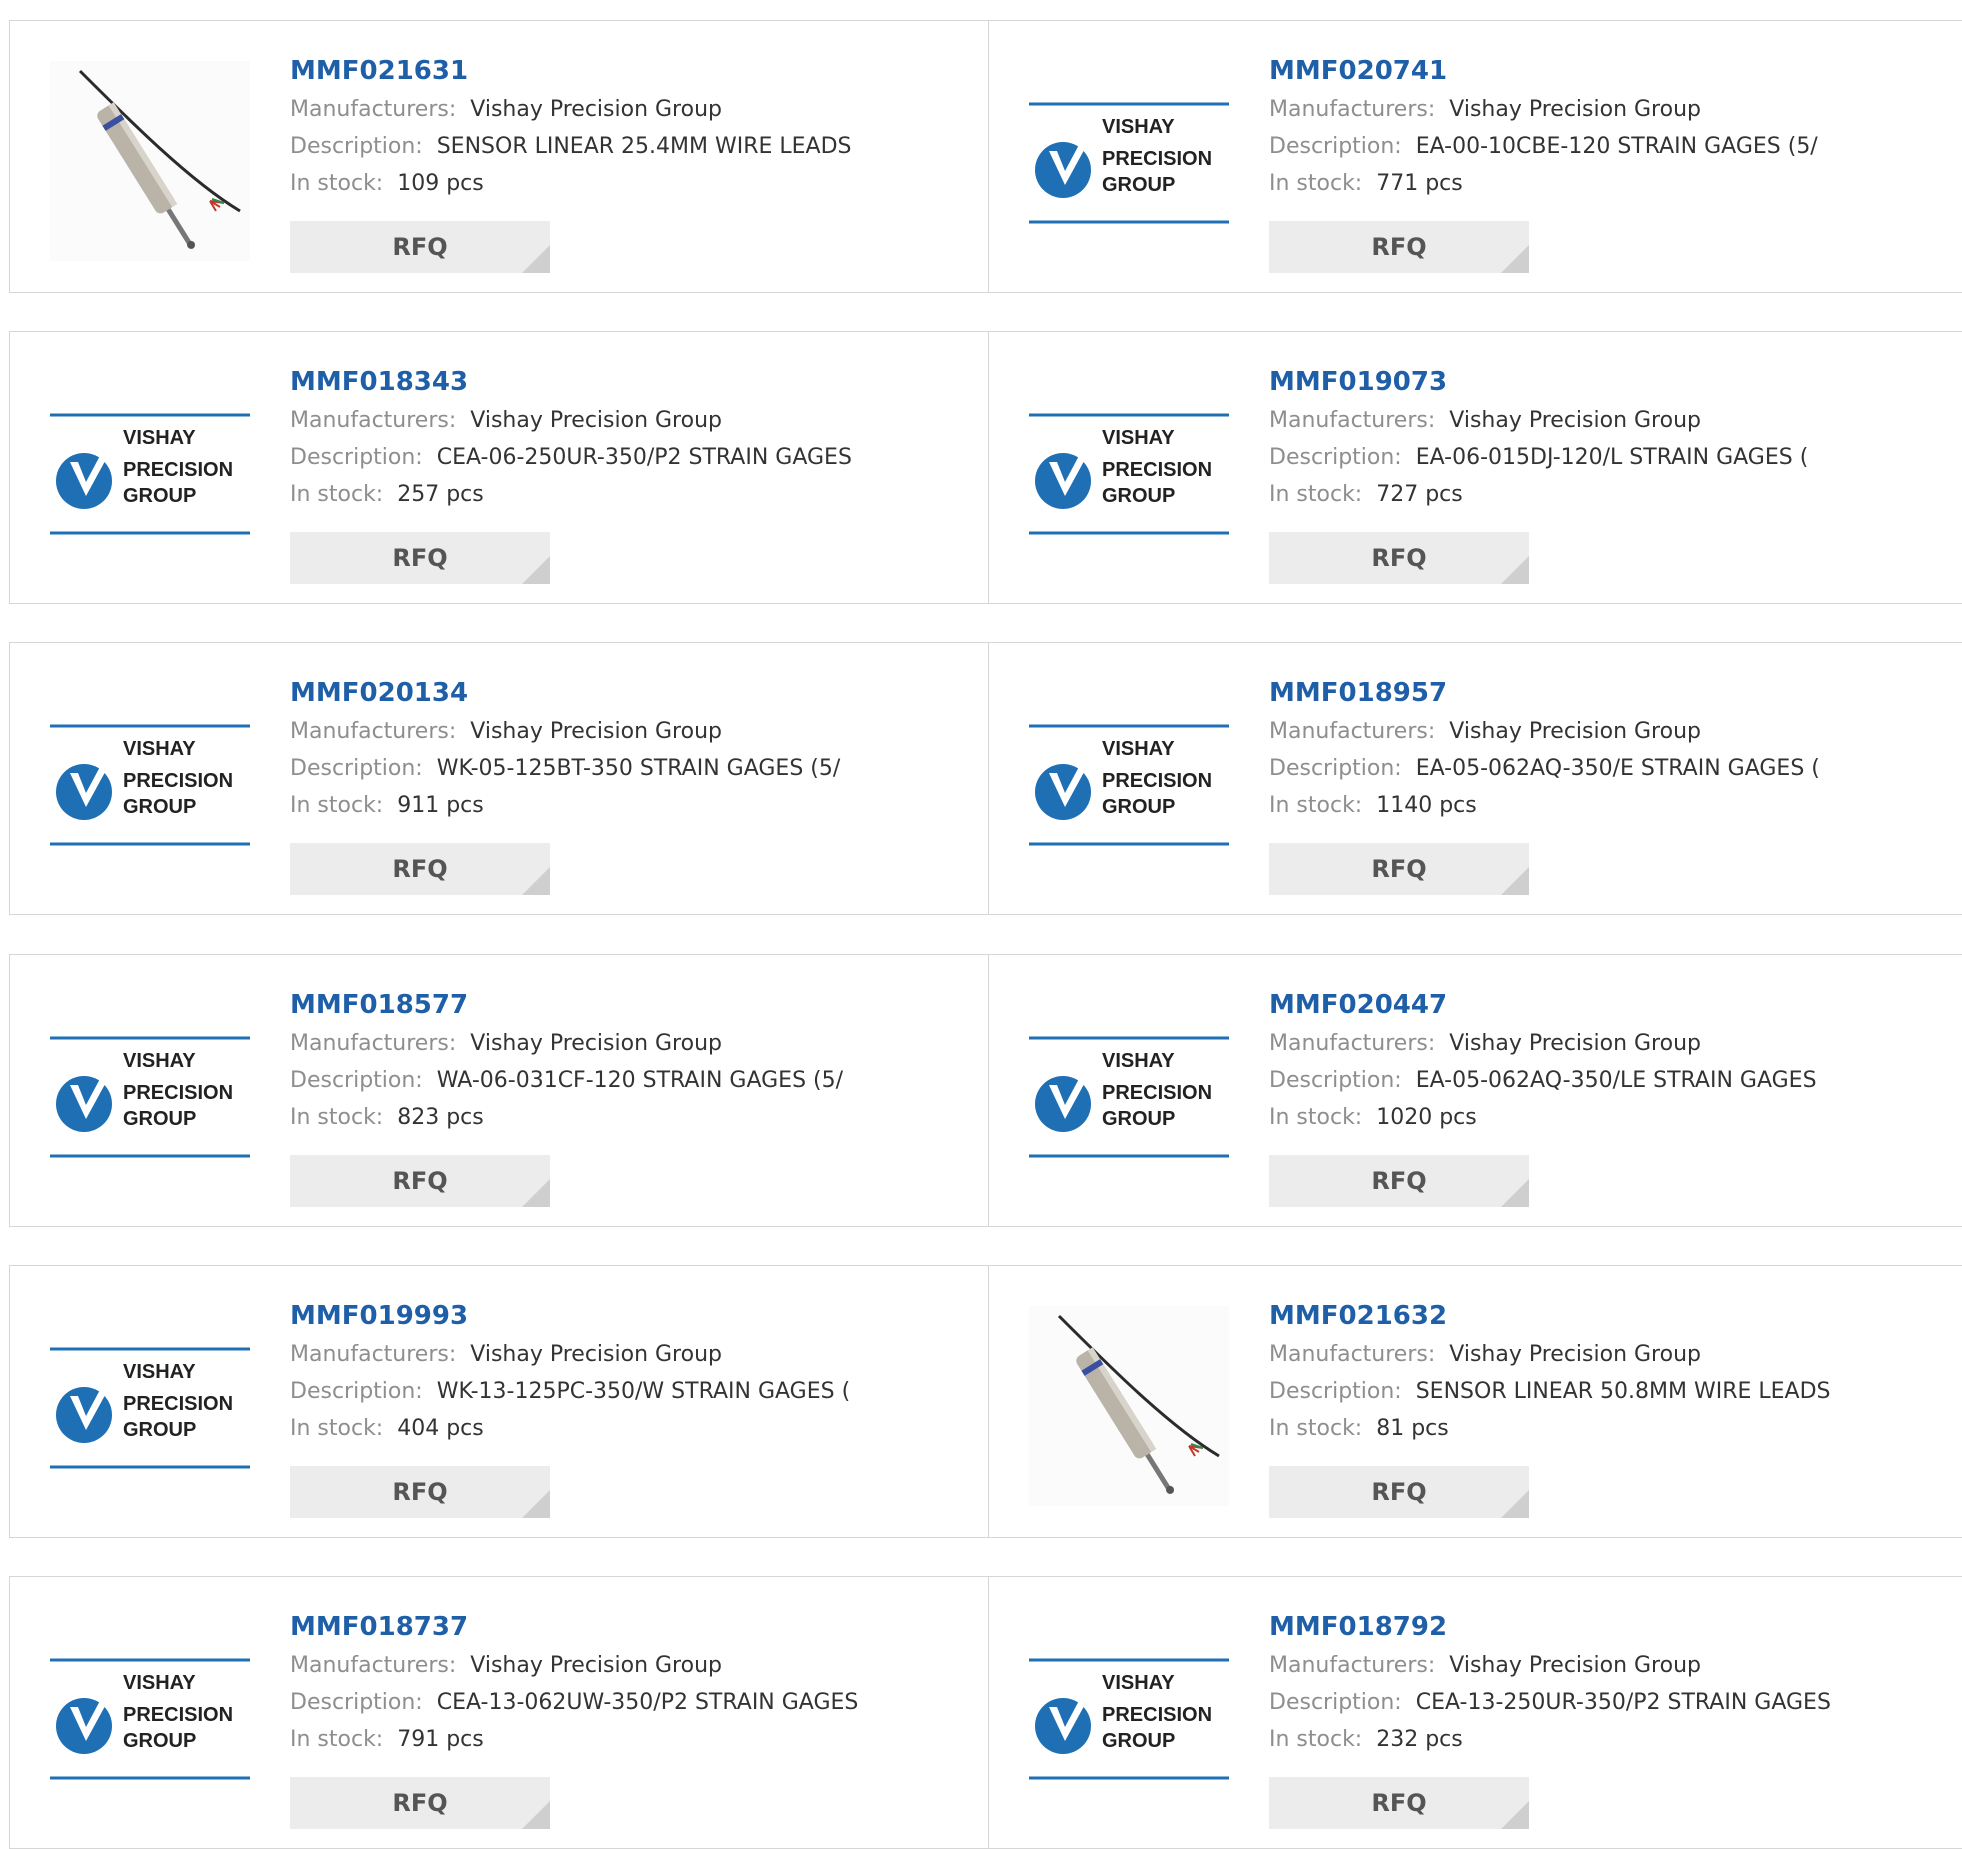 The image size is (1962, 1849). Describe the element at coordinates (1419, 494) in the screenshot. I see `stock-value: 727 pcs` at that location.